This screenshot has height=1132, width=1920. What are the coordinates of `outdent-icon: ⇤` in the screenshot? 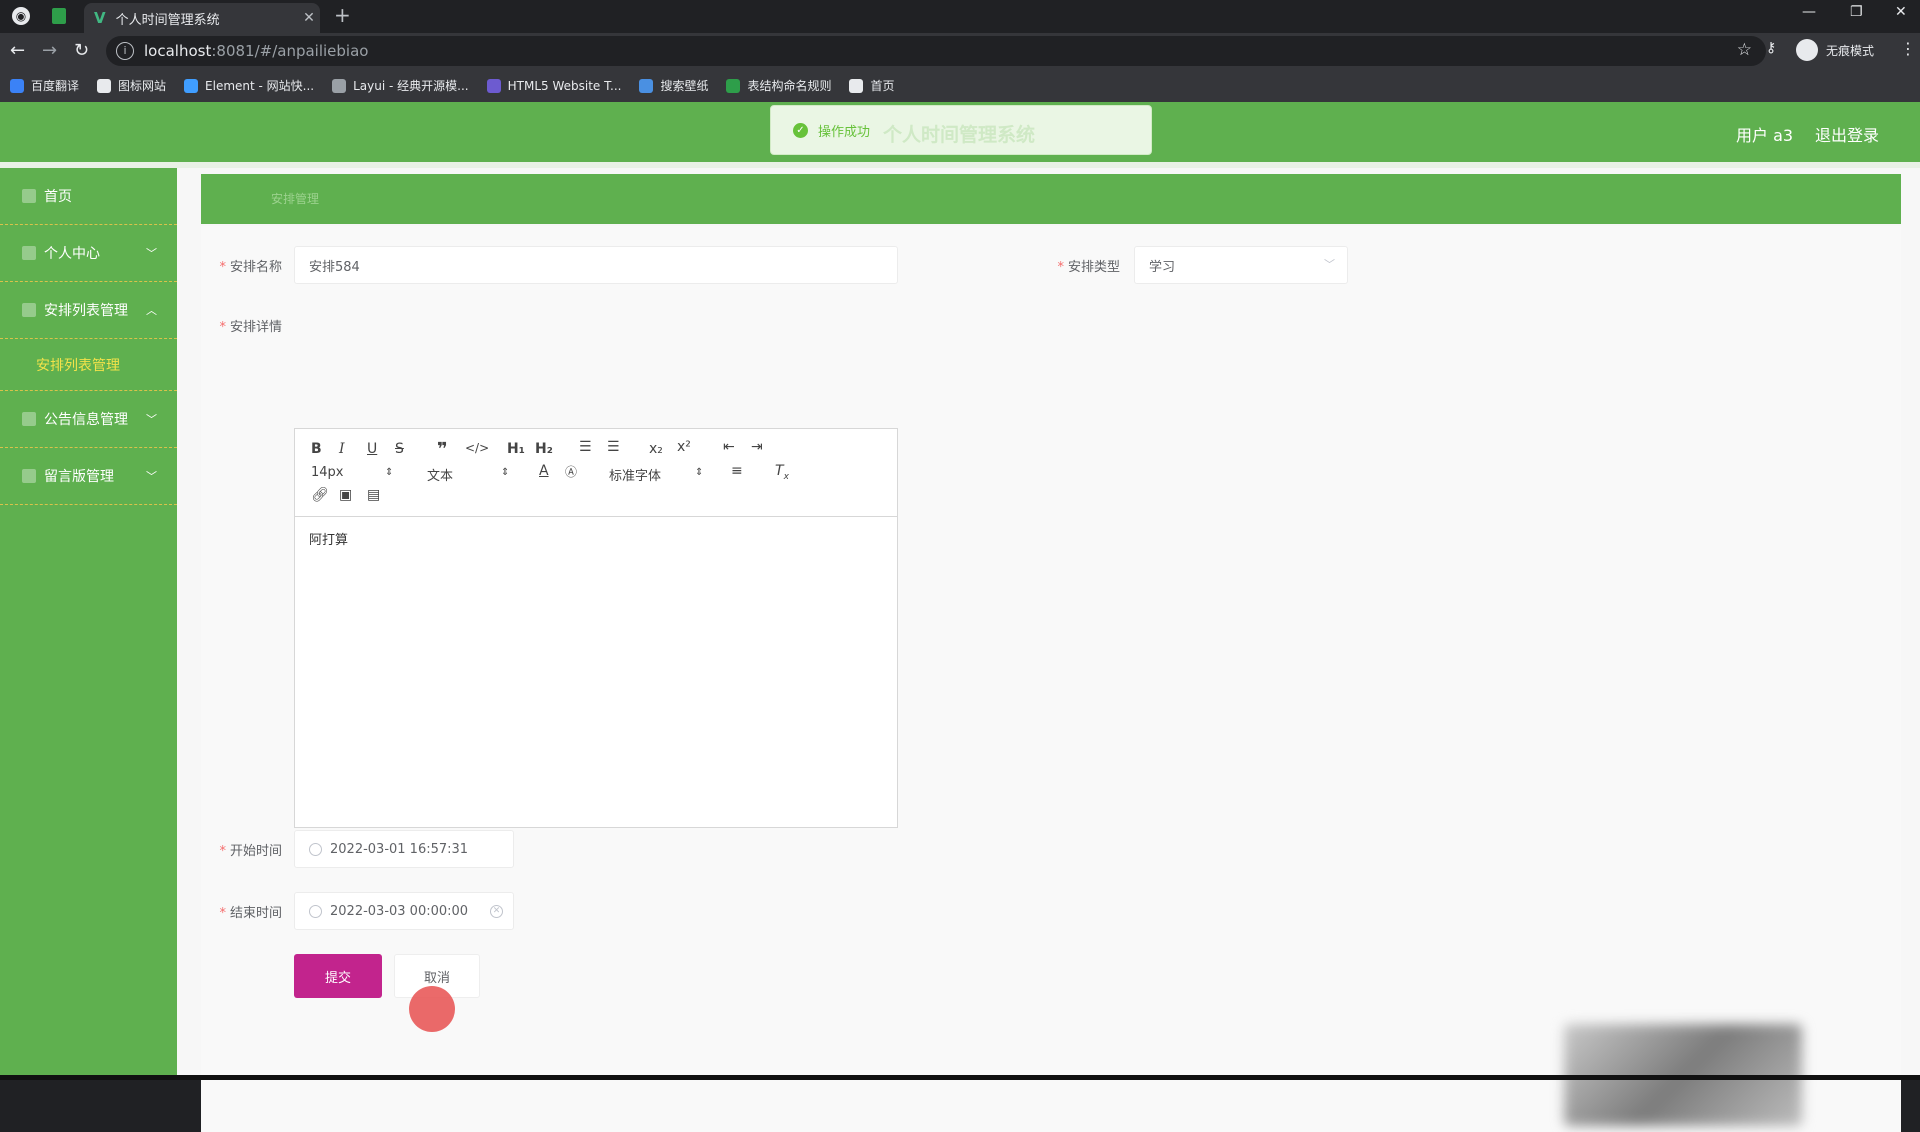 It's located at (729, 447).